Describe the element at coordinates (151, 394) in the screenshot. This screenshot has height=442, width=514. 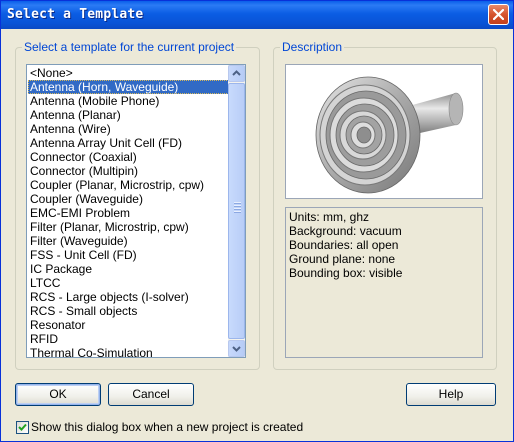
I see `cancel-button: Cancel` at that location.